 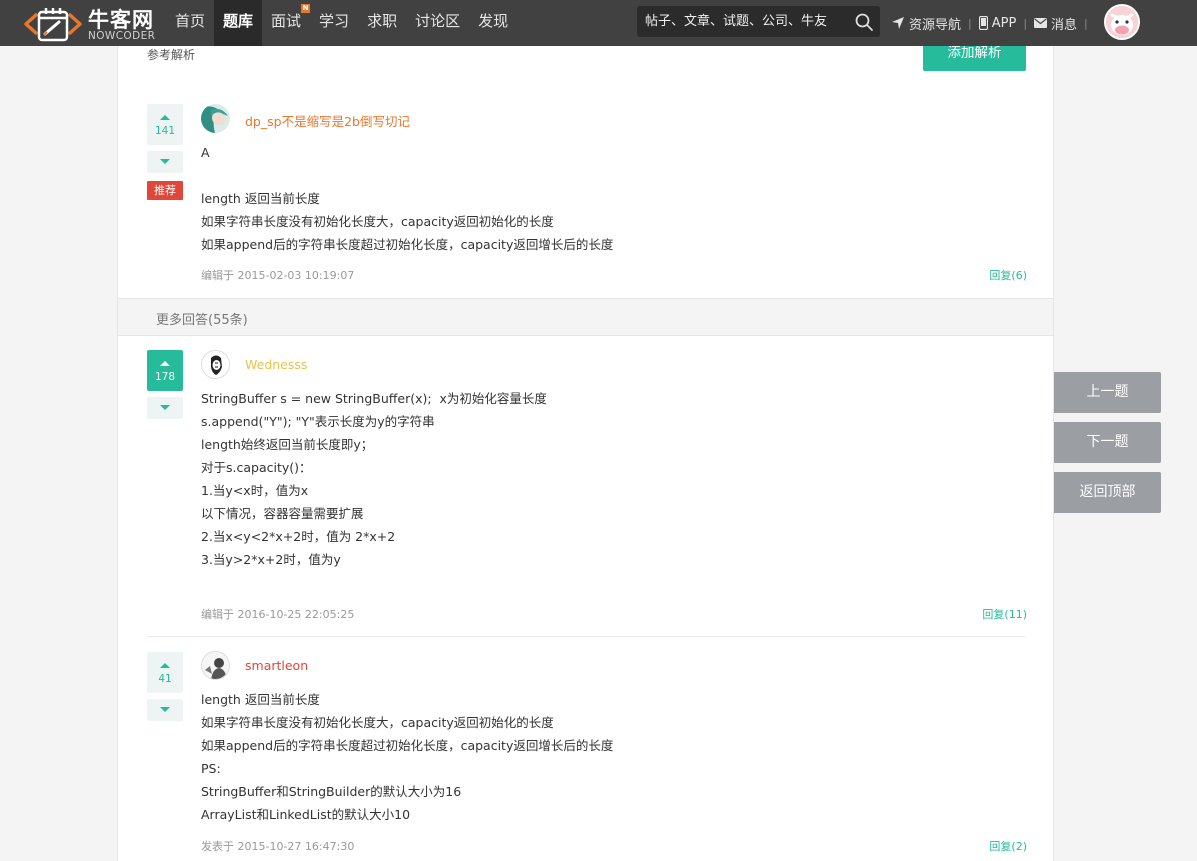 What do you see at coordinates (974, 58) in the screenshot?
I see `add-analysis-button: 添加解析` at bounding box center [974, 58].